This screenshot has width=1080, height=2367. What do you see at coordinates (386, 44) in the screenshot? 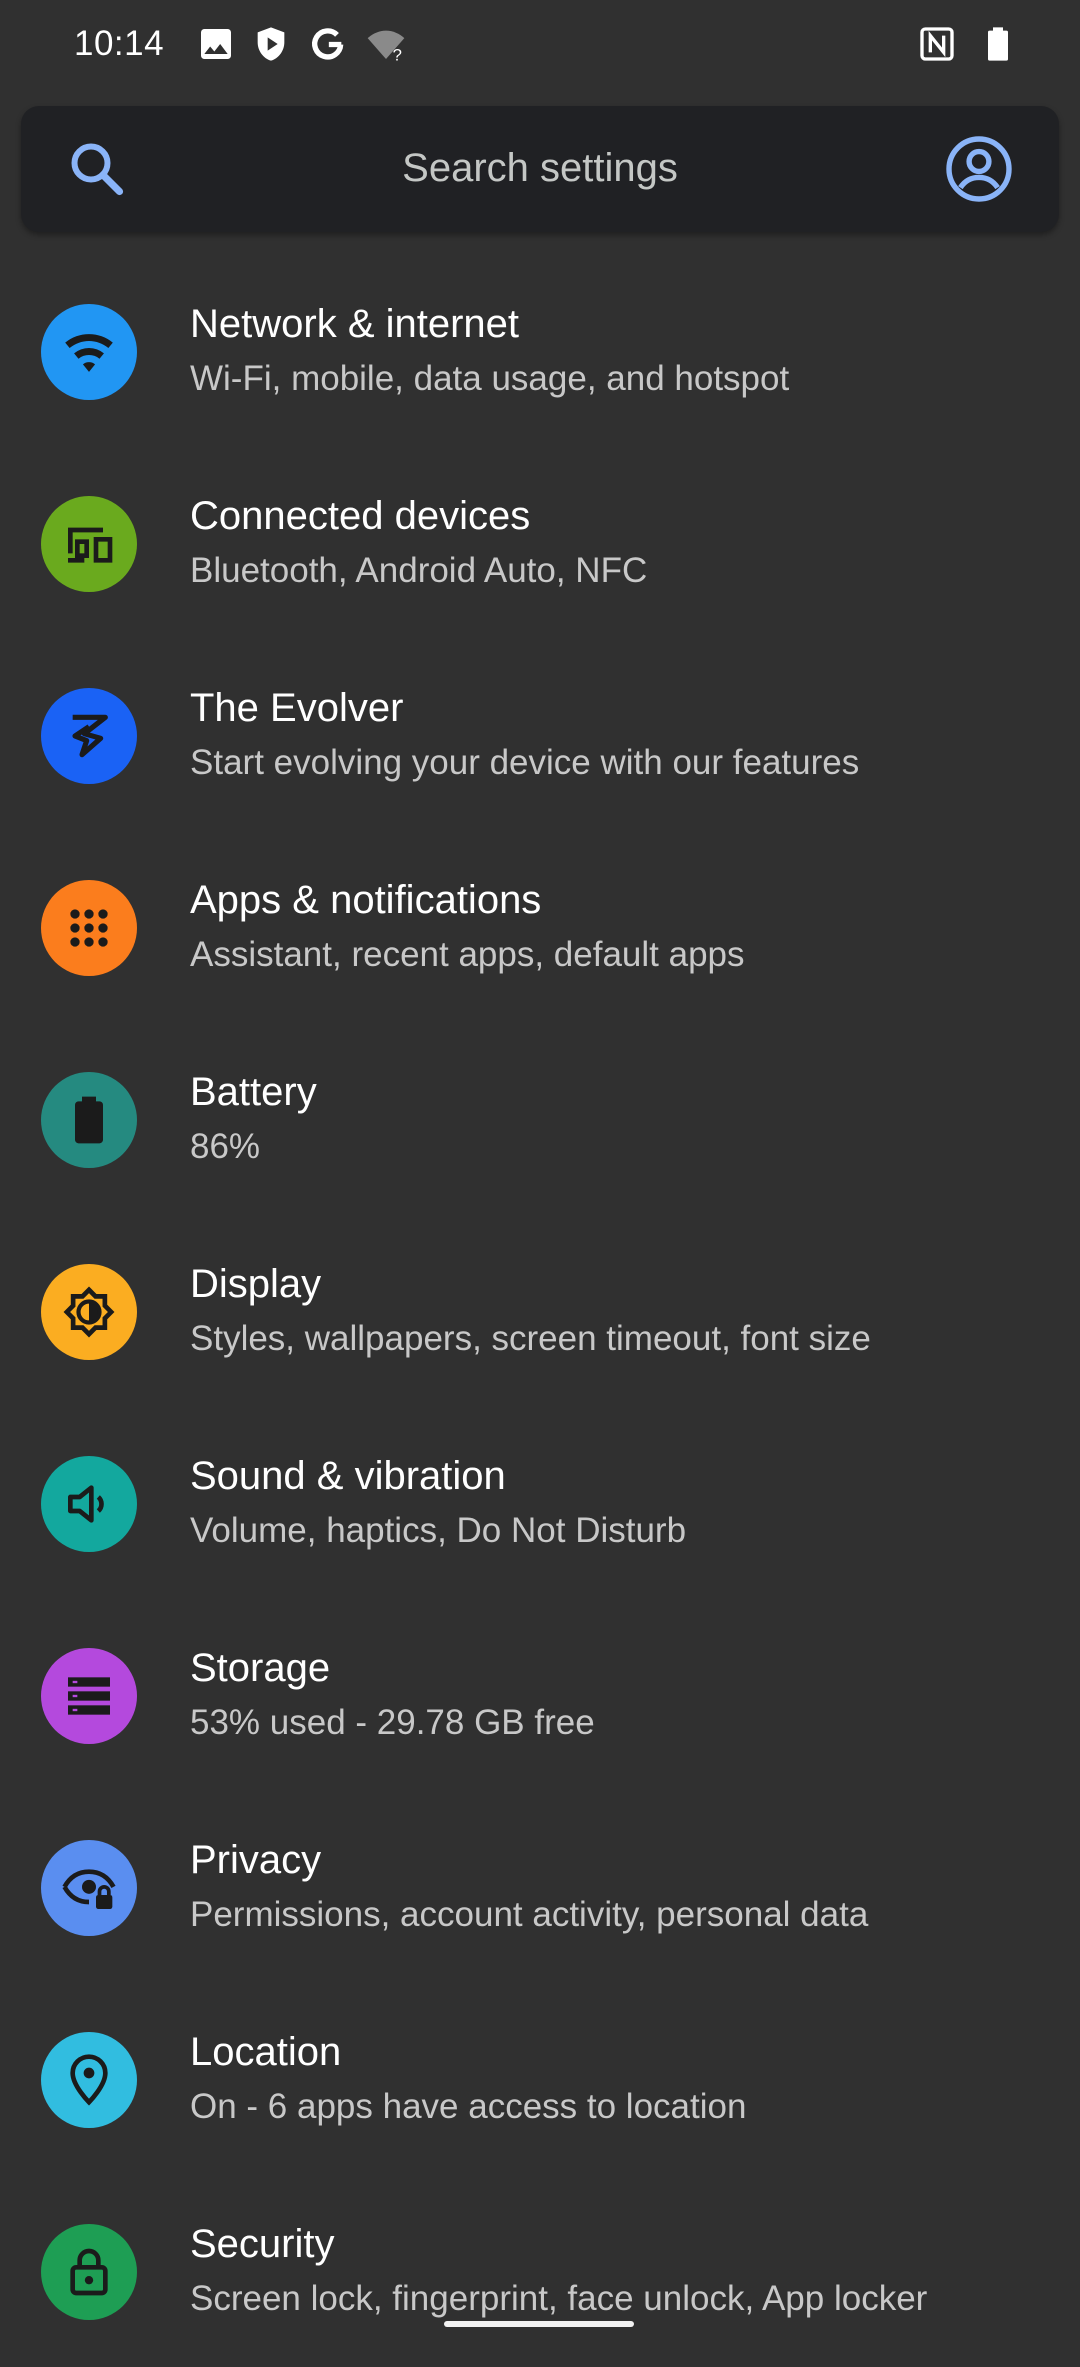
I see `wifi-unknown-icon: ?` at bounding box center [386, 44].